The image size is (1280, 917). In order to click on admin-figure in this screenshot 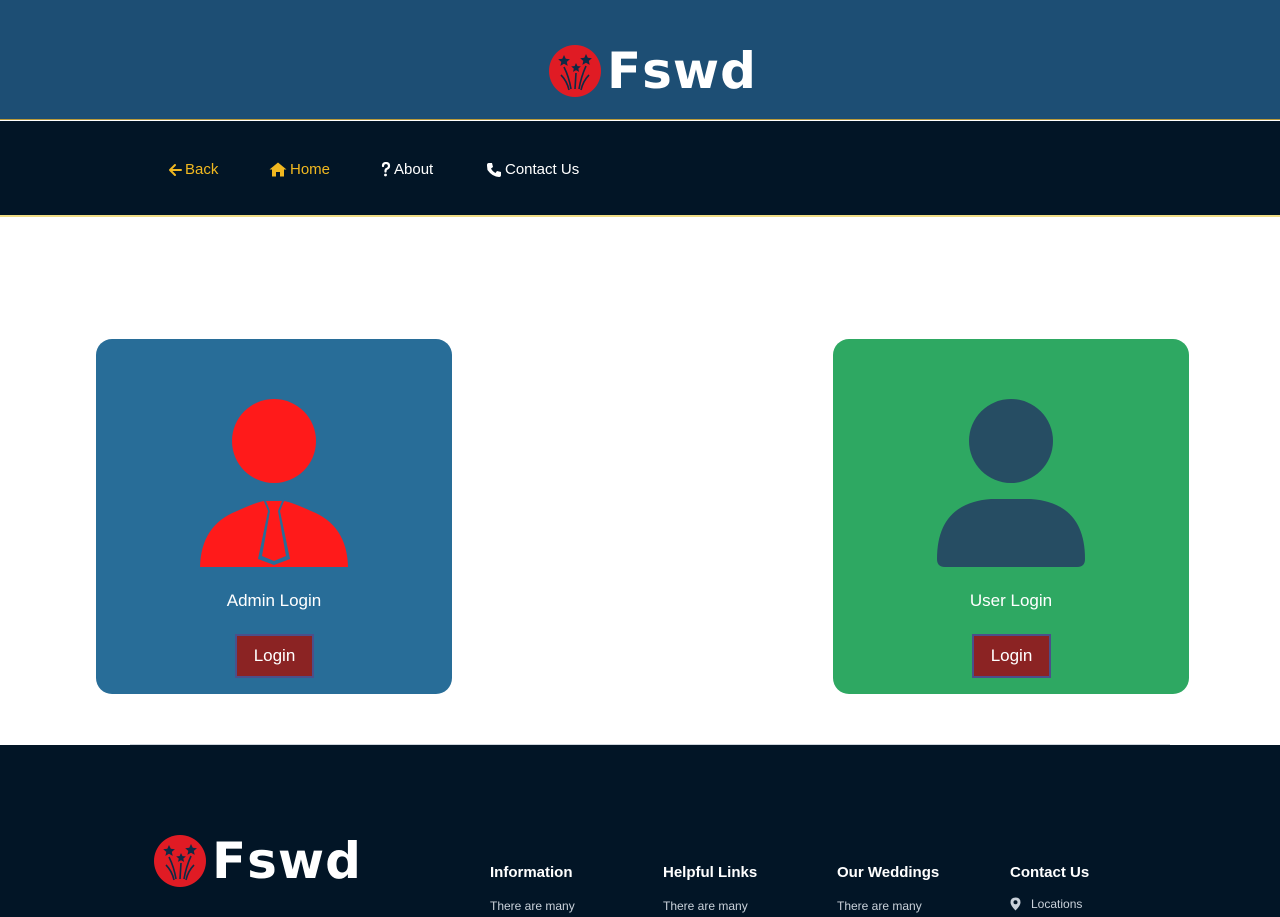, I will do `click(274, 484)`.